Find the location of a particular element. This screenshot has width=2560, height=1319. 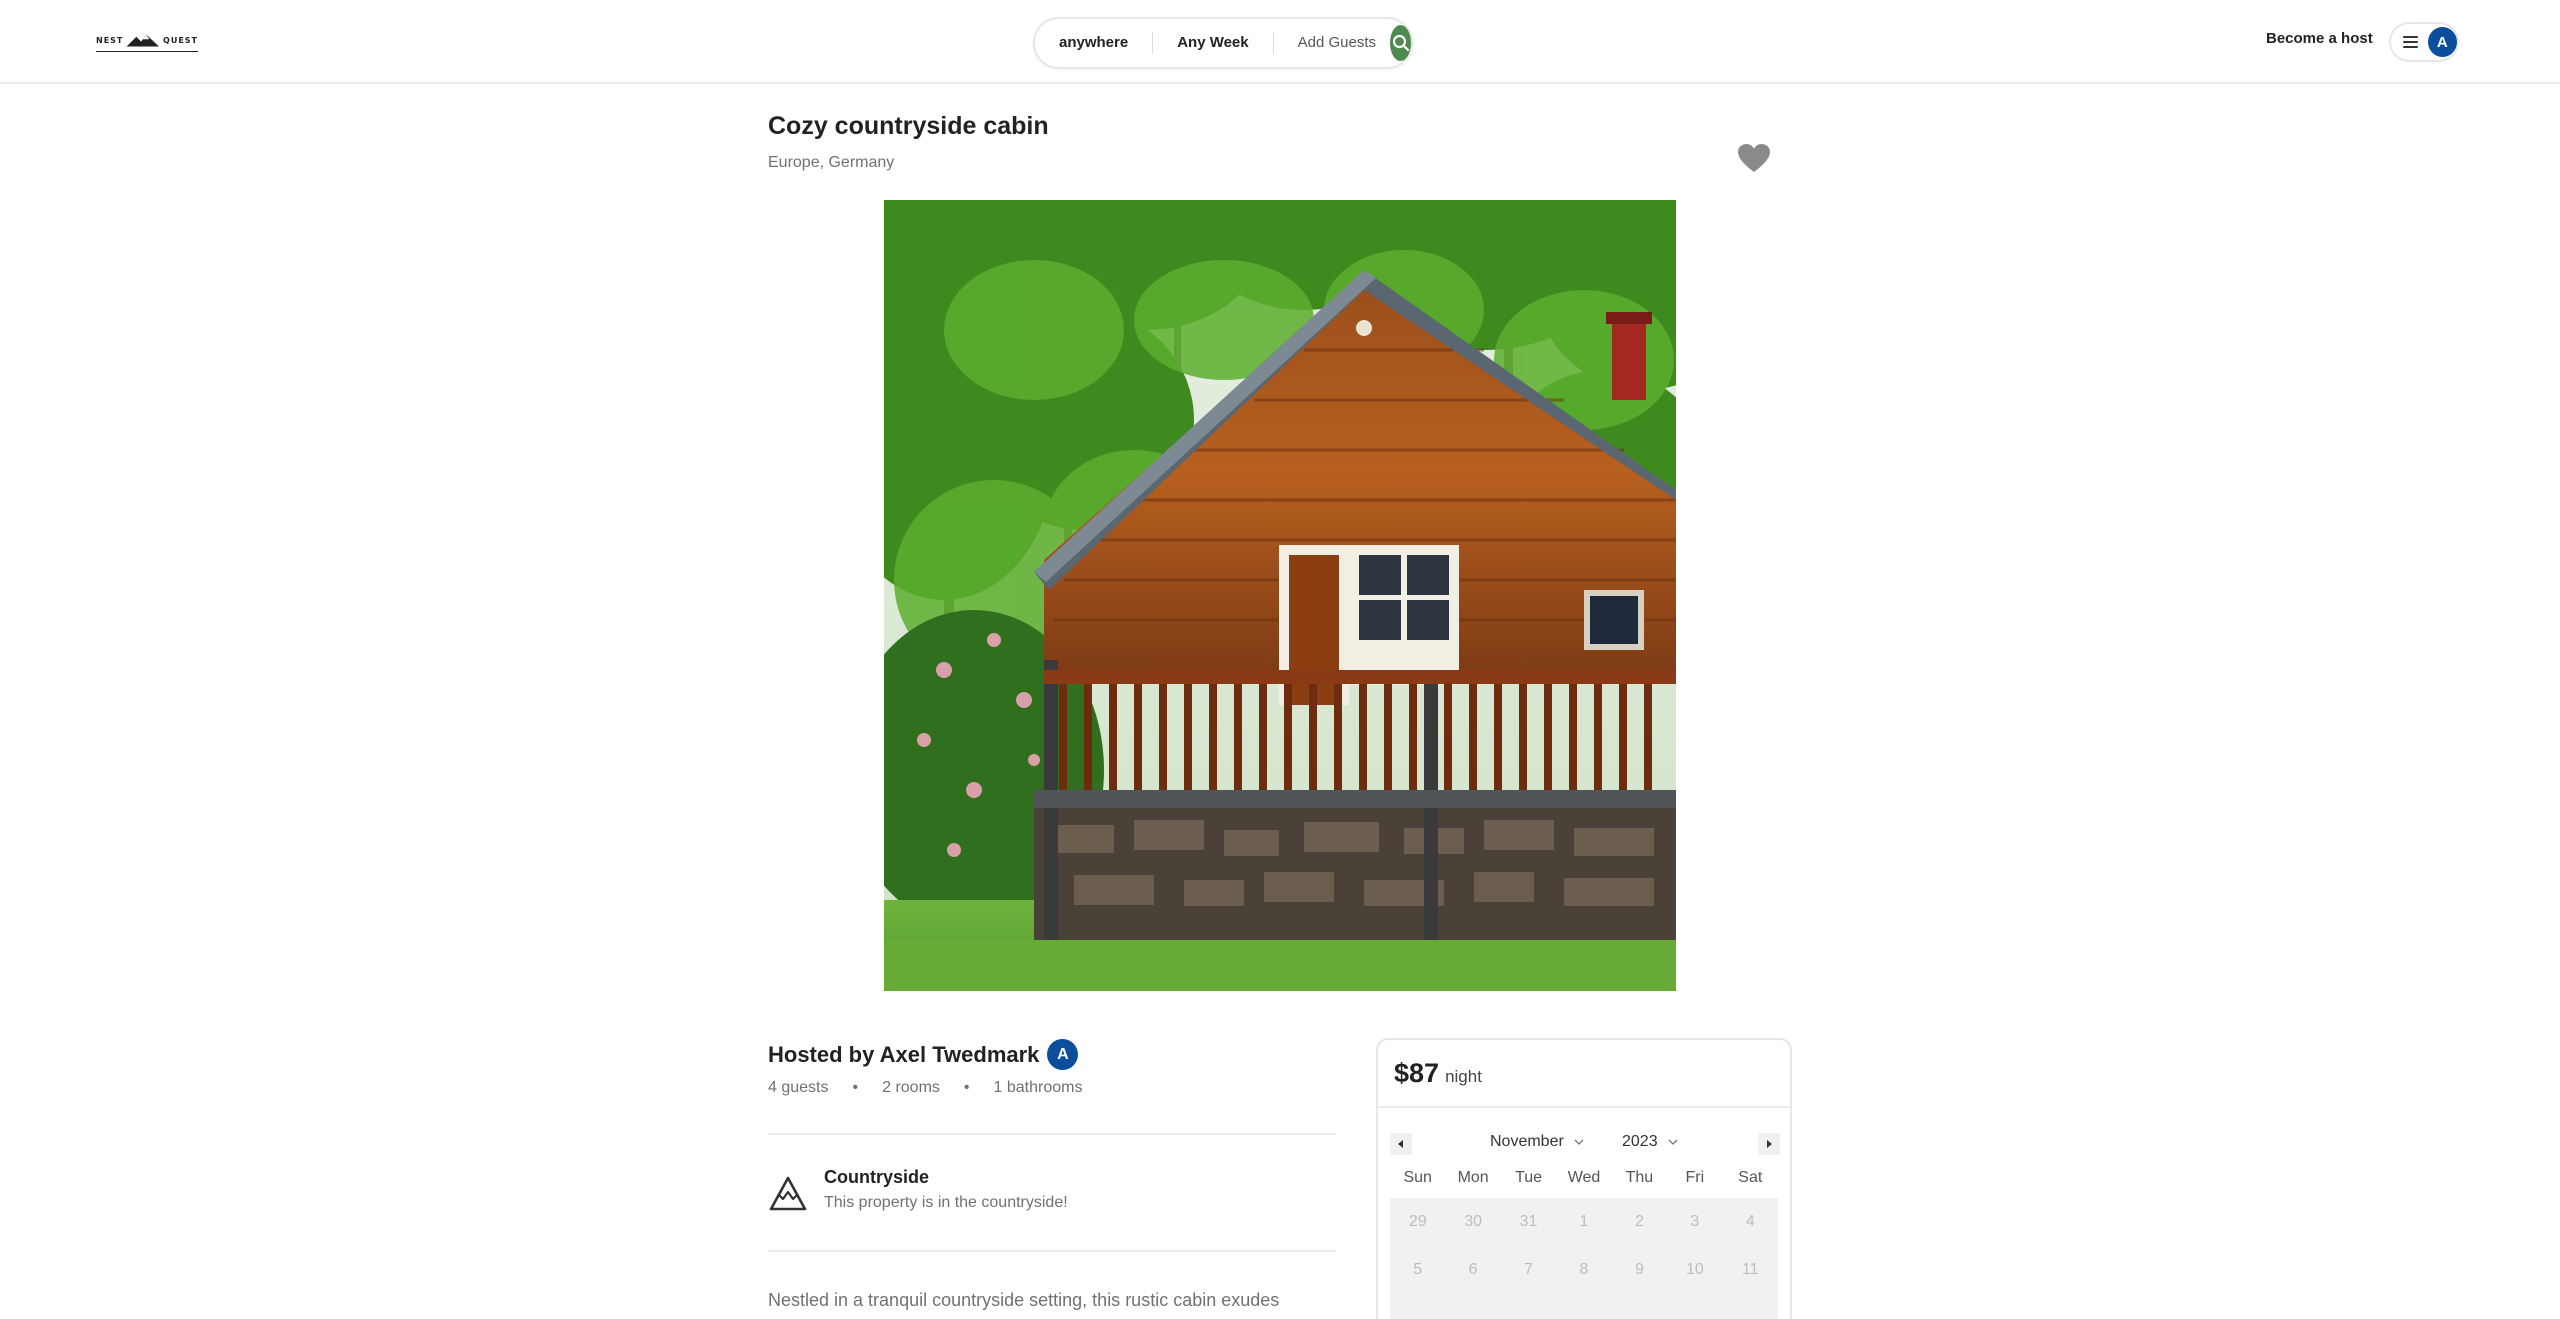

calendar-week: 29 30 31 1 2 3 4 is located at coordinates (1584, 1222).